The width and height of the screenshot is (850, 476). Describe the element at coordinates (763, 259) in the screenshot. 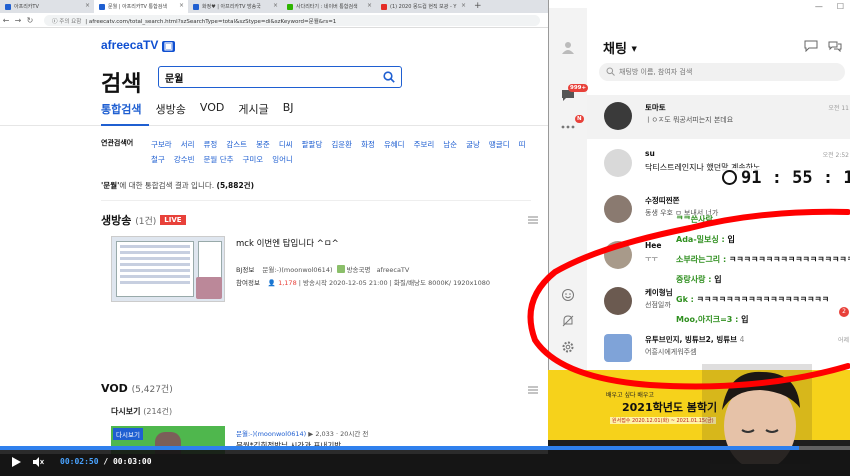

I see `overlay-chat-line: 소부라는그리 : ㅋㅋㅋㅋㅋㅋㅋㅋㅋㅋㅋㅋㅋㅋㅋㅋㅋㅋ` at that location.